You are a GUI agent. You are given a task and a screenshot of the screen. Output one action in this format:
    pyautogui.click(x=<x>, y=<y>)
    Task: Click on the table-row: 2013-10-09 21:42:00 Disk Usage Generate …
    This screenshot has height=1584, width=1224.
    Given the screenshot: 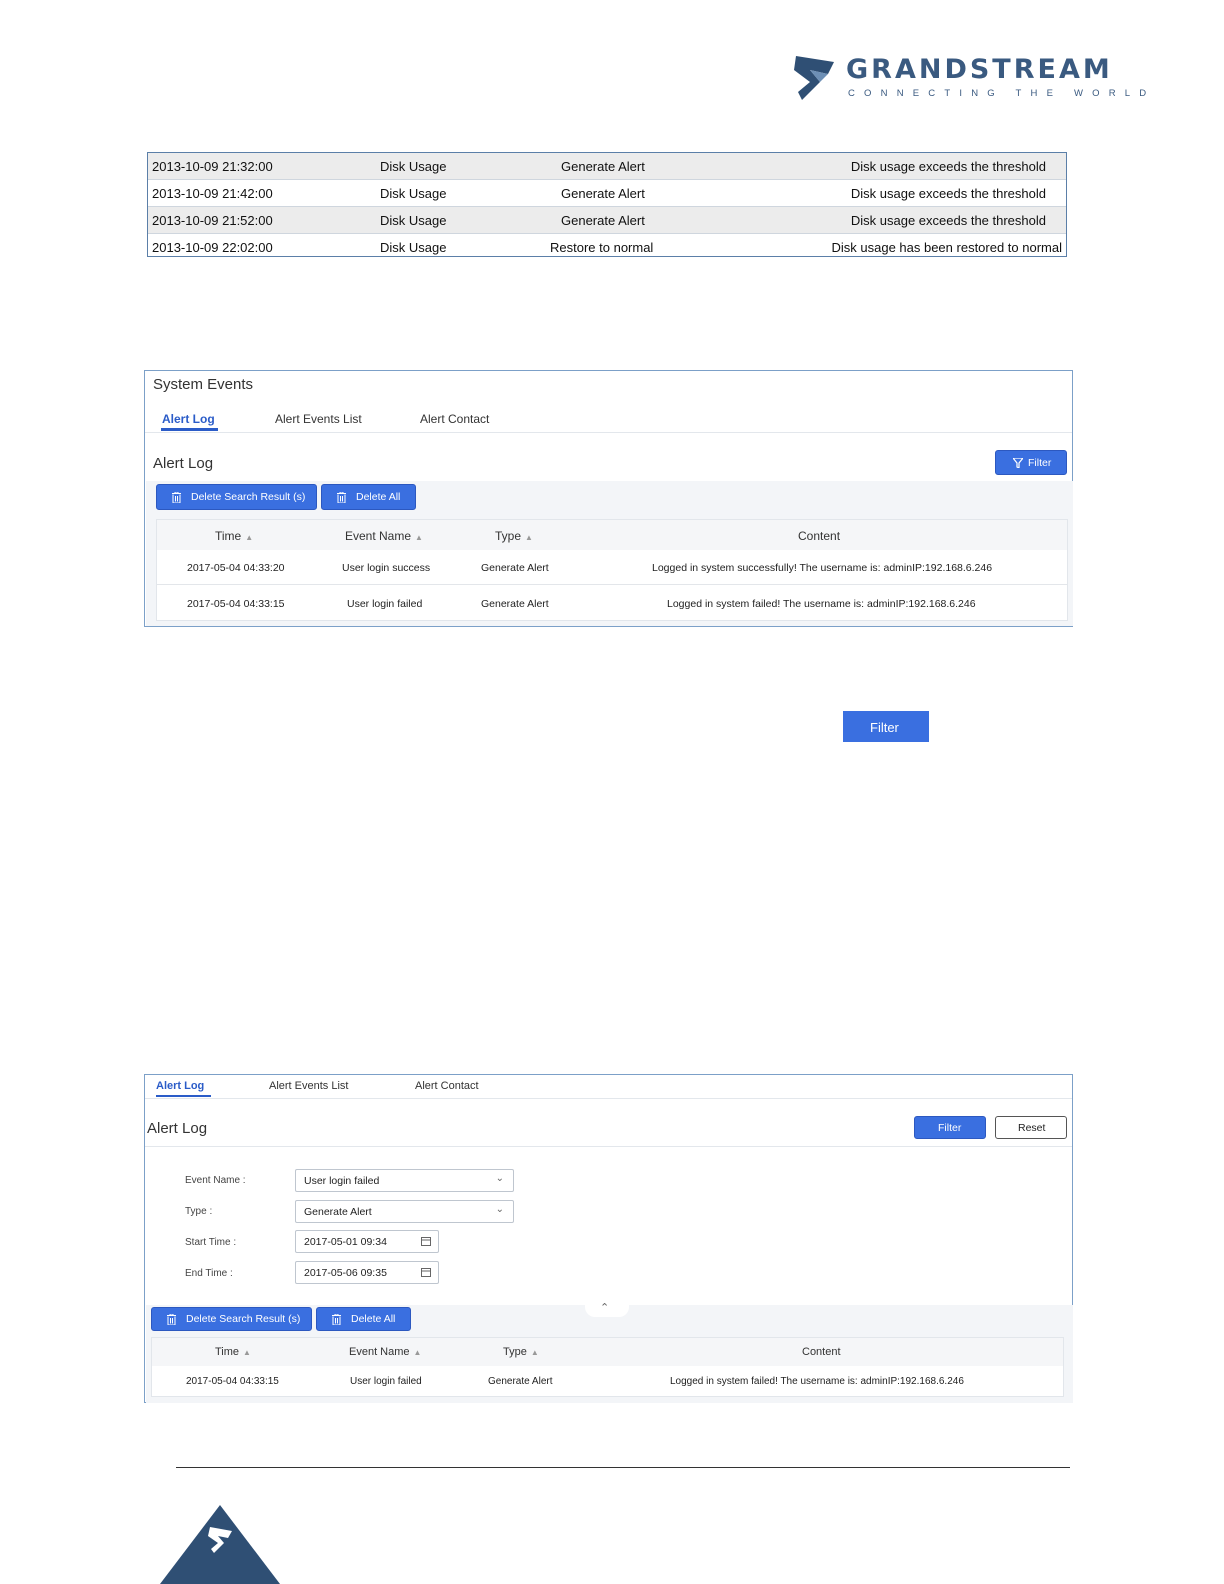 What is the action you would take?
    pyautogui.click(x=607, y=193)
    